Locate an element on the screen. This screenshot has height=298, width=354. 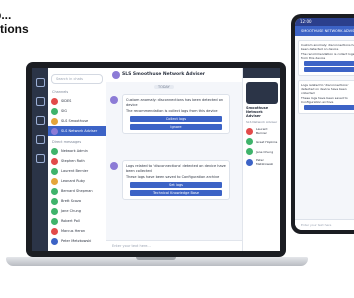
details-subtitle: SLS Network Adviser is located at coordinates (262, 122).